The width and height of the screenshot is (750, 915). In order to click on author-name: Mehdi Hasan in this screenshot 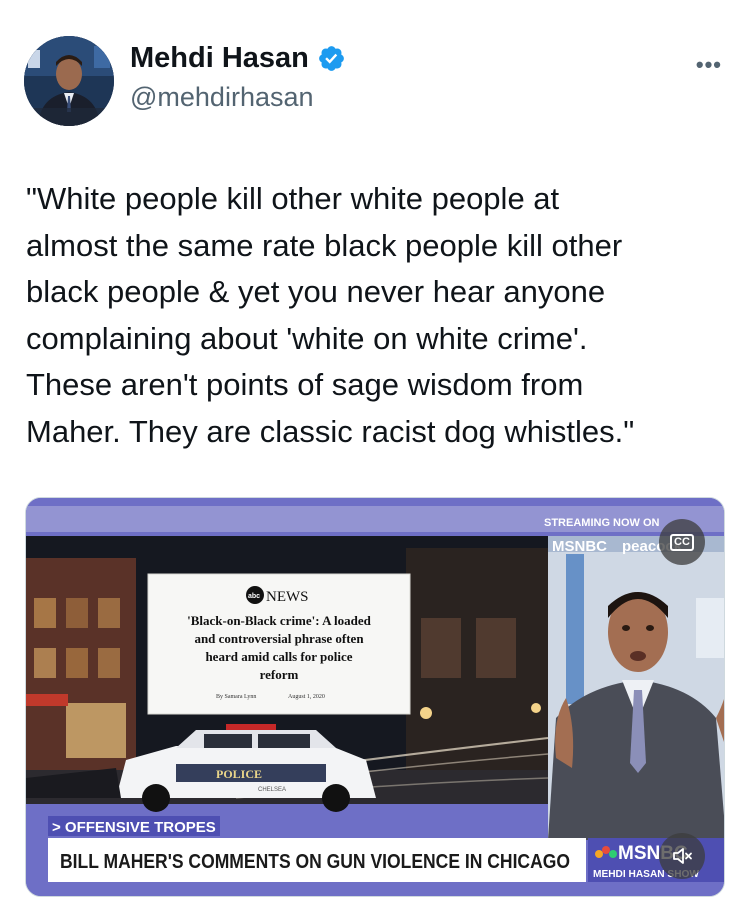, I will do `click(219, 58)`.